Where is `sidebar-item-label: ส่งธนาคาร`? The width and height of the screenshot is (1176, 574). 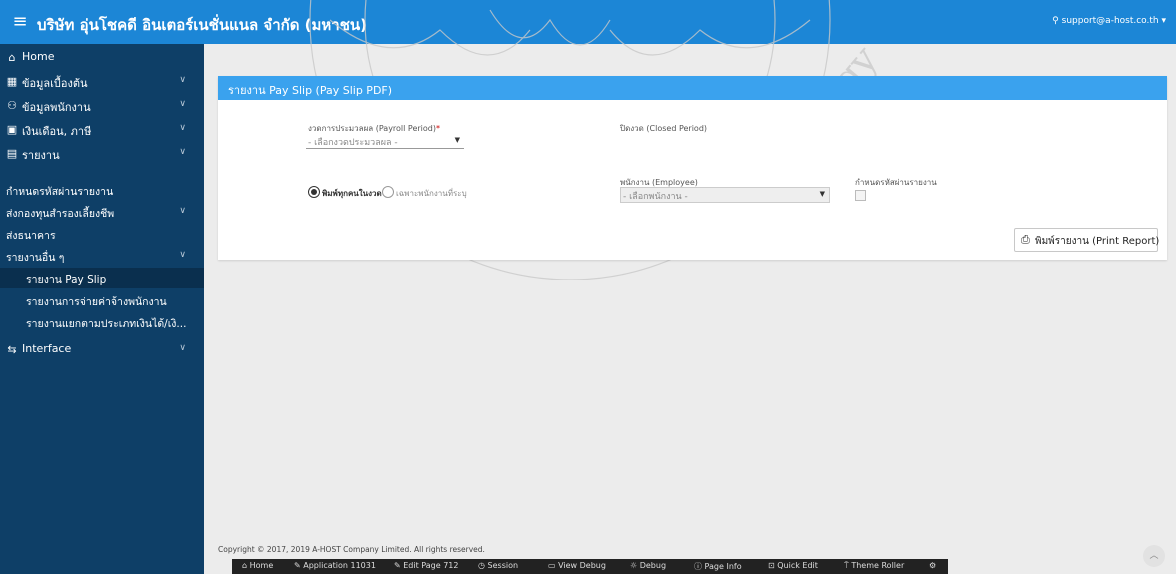 sidebar-item-label: ส่งธนาคาร is located at coordinates (31, 236).